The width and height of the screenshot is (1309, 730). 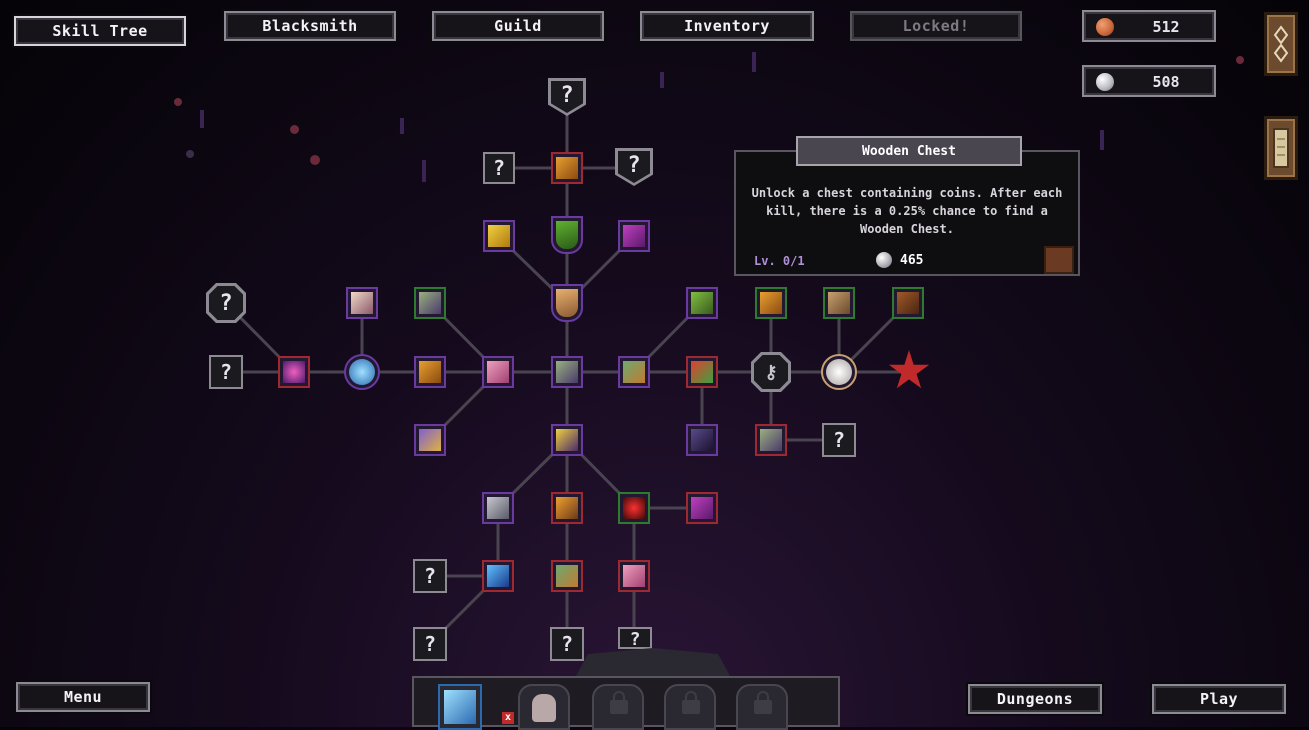 What do you see at coordinates (498, 508) in the screenshot?
I see `skill-node-blades-icon` at bounding box center [498, 508].